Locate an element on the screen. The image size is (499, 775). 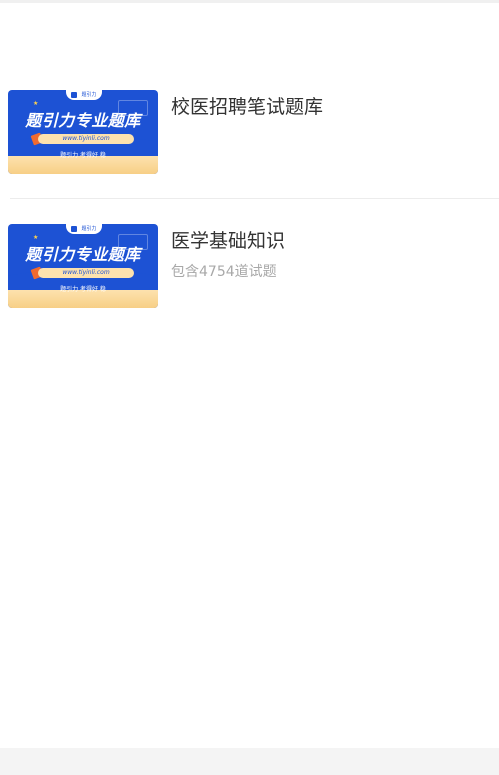
list-divider is located at coordinates (254, 198).